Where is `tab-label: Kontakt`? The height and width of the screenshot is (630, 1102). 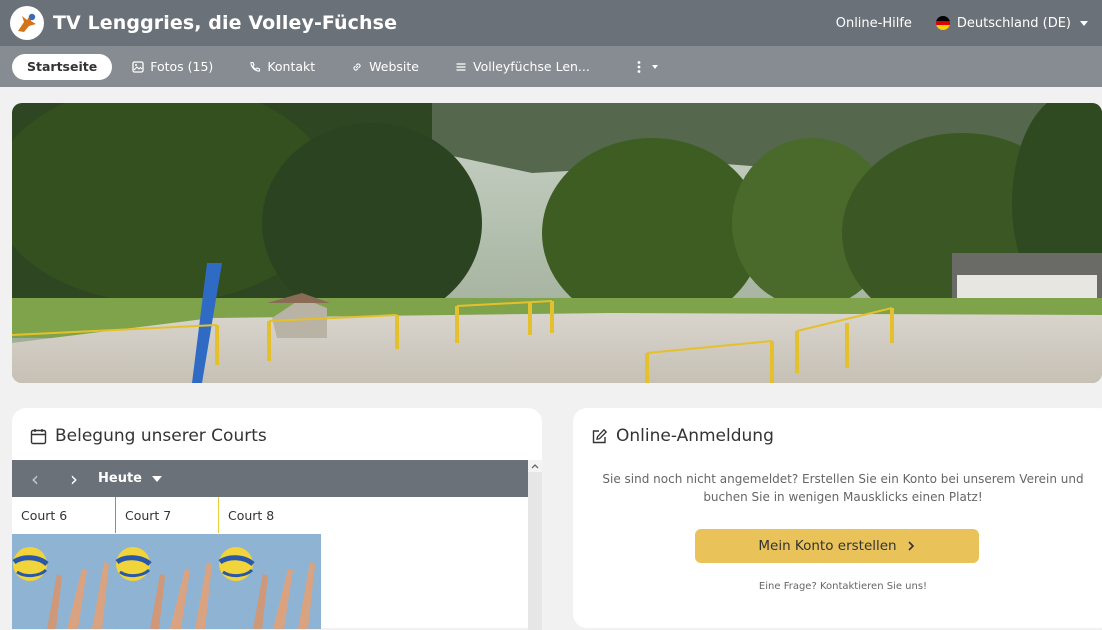 tab-label: Kontakt is located at coordinates (291, 66).